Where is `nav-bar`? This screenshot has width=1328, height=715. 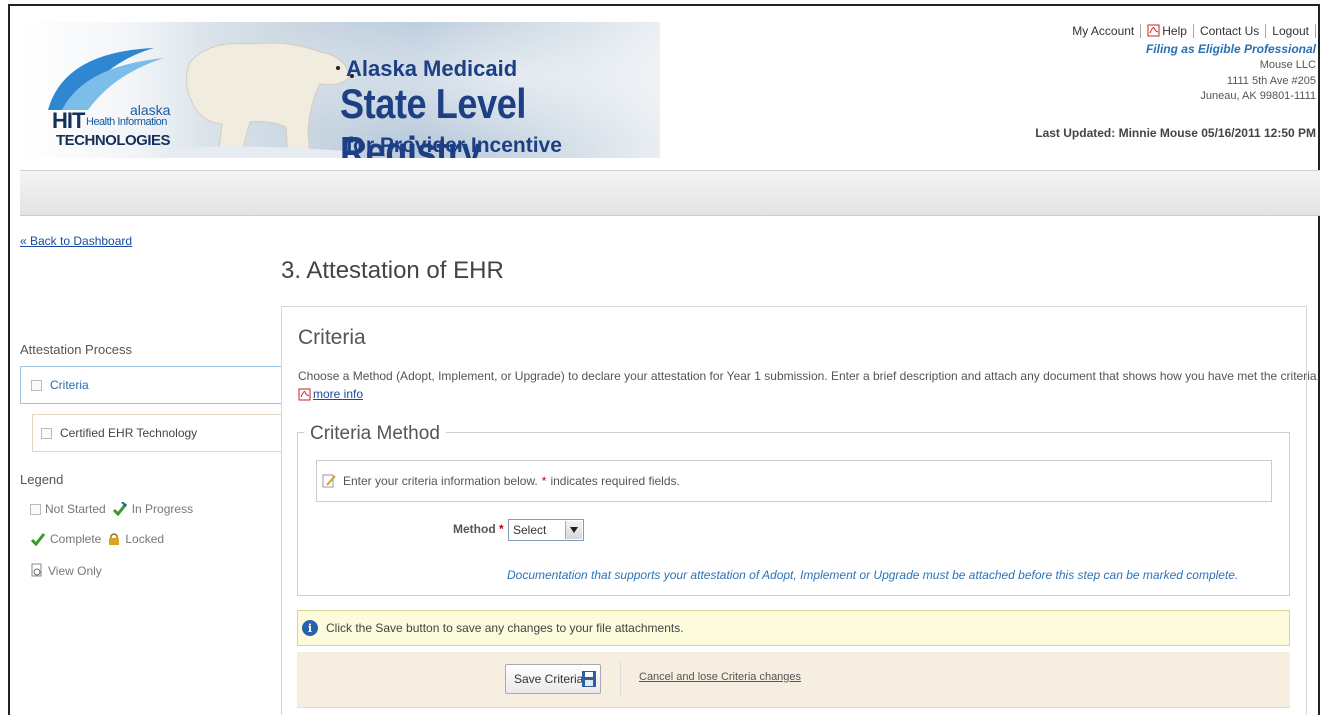 nav-bar is located at coordinates (670, 193).